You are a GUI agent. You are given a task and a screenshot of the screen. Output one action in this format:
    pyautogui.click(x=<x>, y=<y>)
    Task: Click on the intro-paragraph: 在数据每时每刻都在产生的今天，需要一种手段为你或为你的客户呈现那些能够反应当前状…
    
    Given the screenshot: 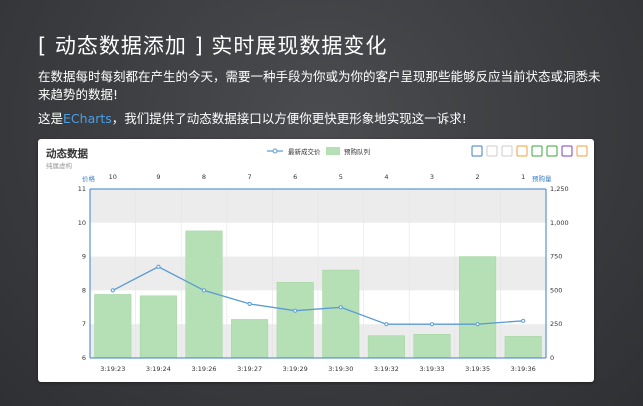 What is the action you would take?
    pyautogui.click(x=319, y=85)
    